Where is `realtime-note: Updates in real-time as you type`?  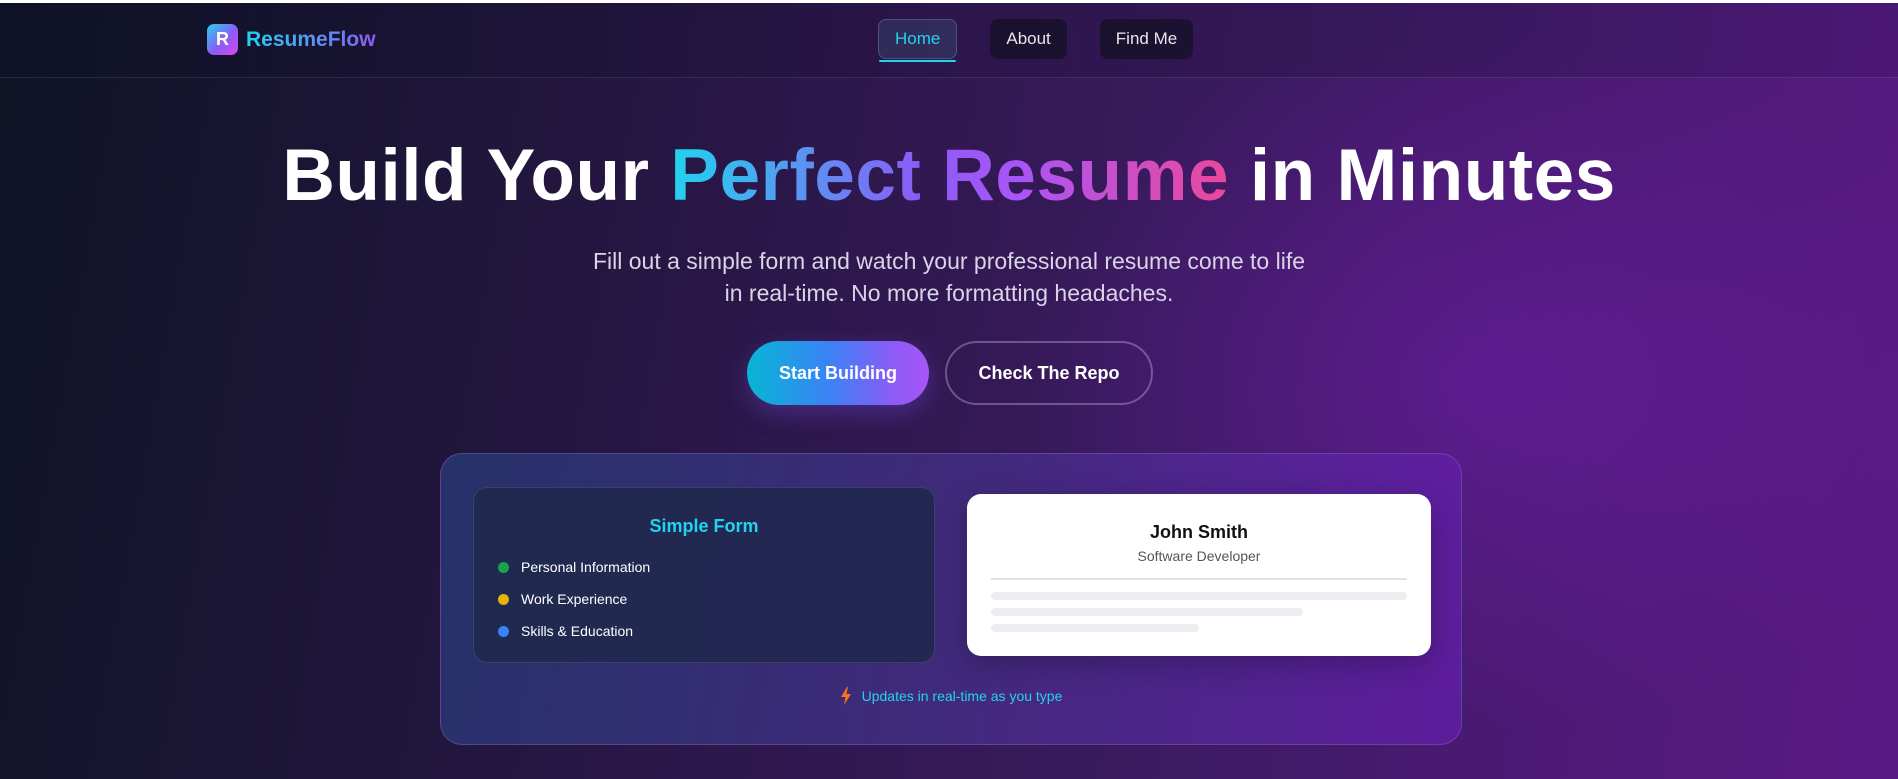 realtime-note: Updates in real-time as you type is located at coordinates (951, 696).